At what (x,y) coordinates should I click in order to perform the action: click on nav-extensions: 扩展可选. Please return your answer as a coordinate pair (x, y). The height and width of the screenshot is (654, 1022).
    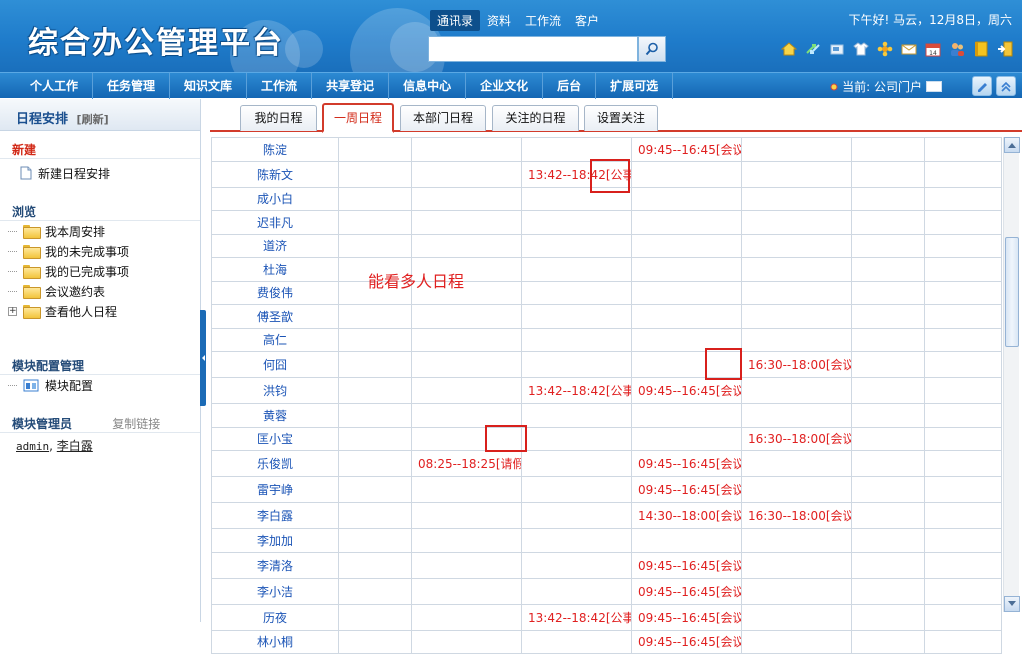
    Looking at the image, I should click on (635, 85).